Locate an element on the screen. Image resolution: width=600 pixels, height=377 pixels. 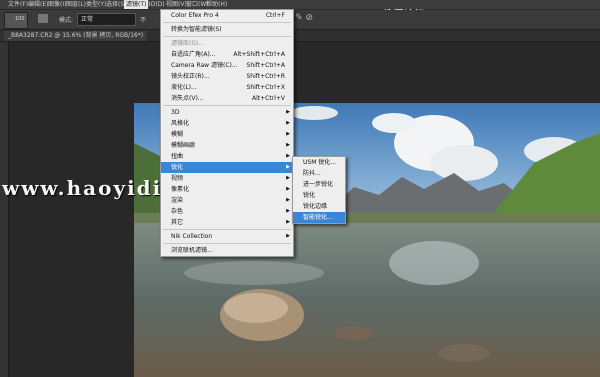
menu-10: 帮助(H) is located at coordinates (216, 4).